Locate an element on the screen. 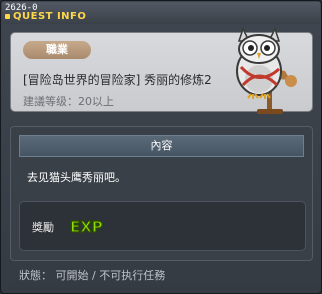 This screenshot has width=322, height=294. category-badge: 職業 is located at coordinates (57, 50).